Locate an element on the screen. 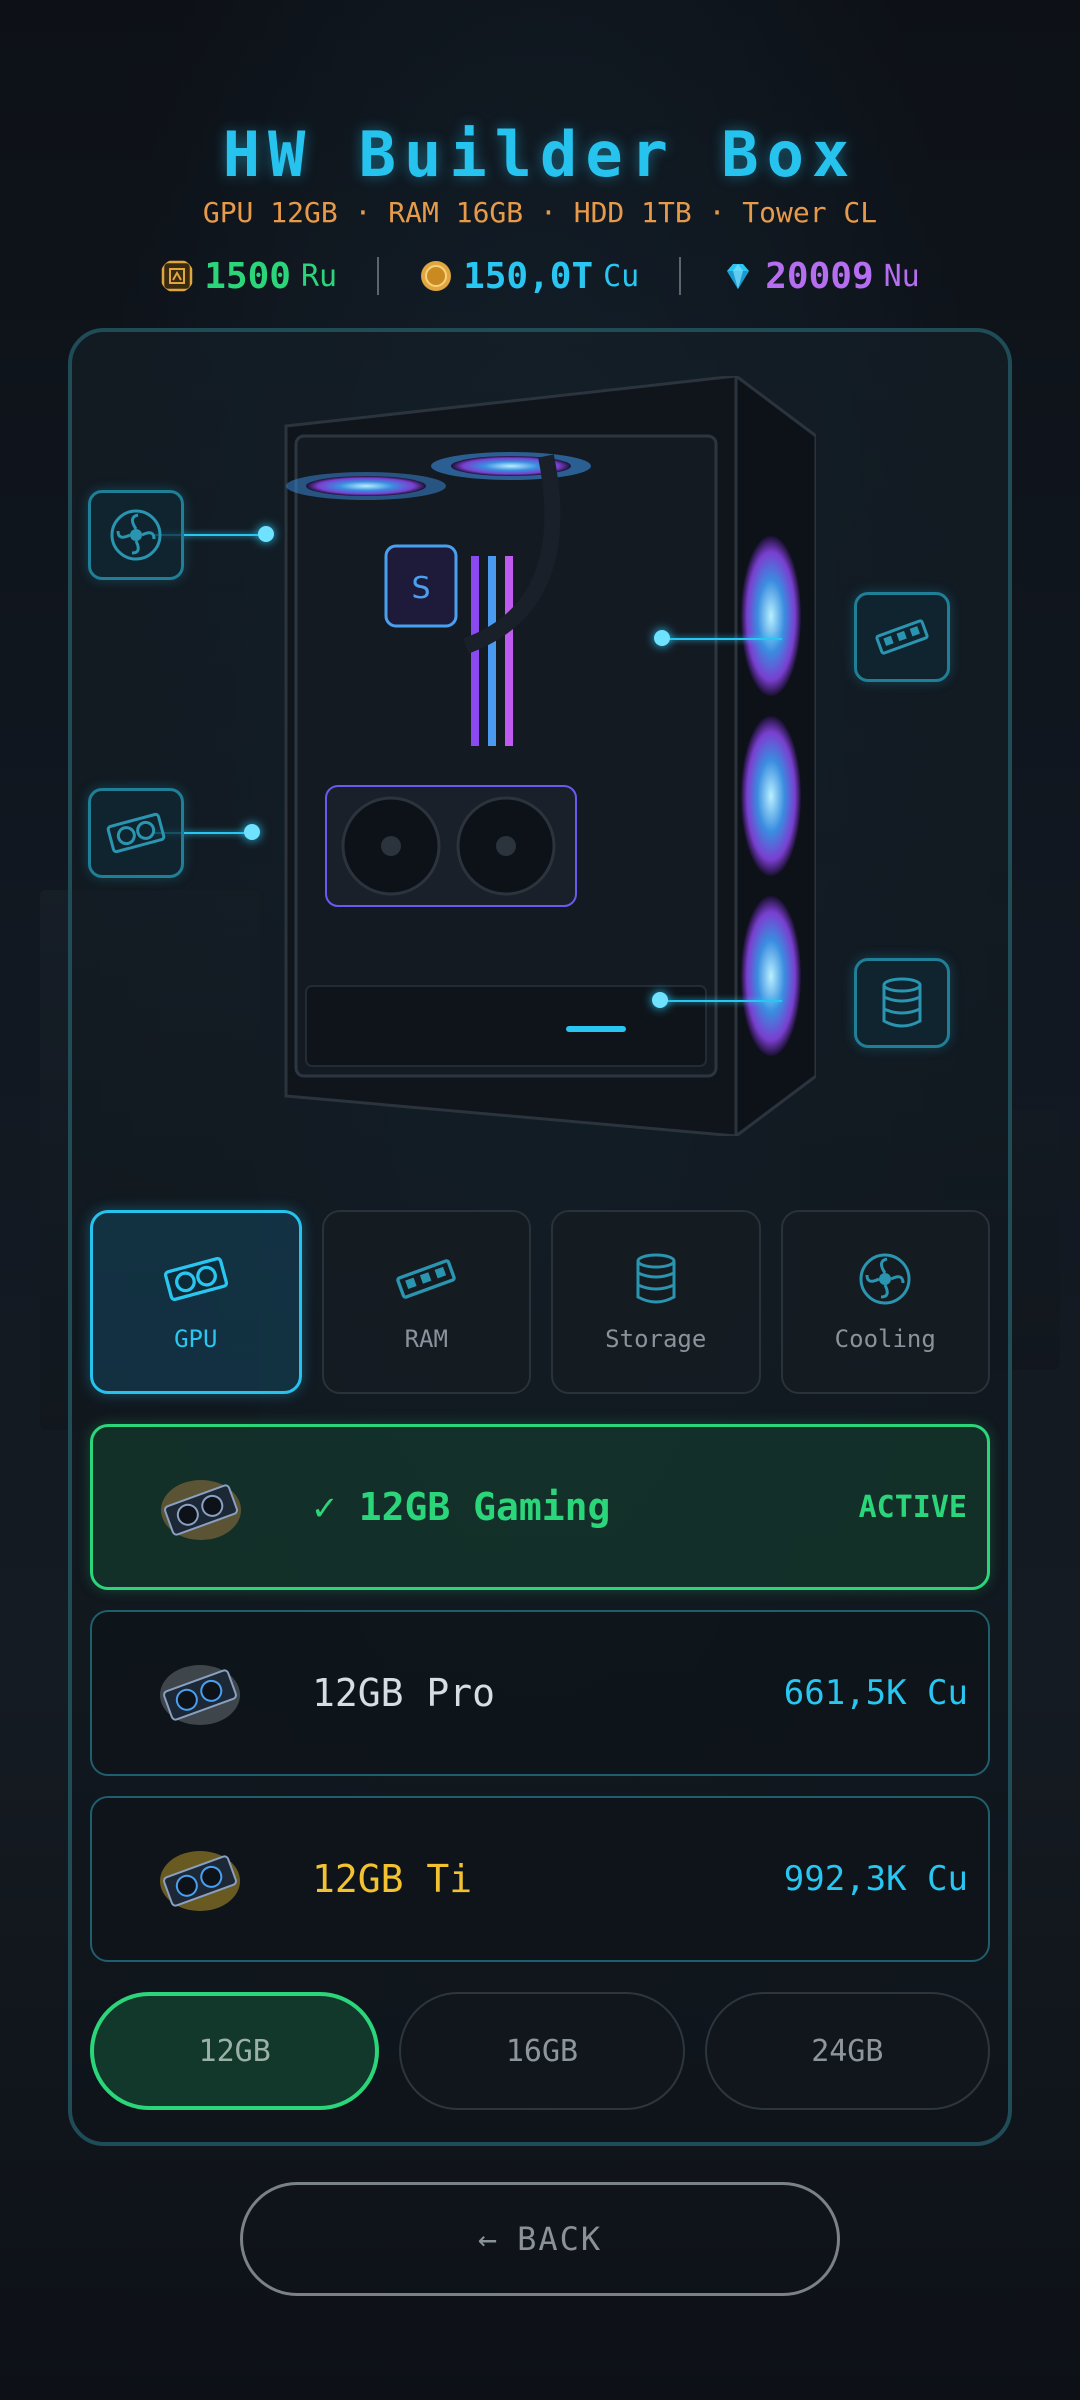  component-tabs: GPU RAM Storage Cooling is located at coordinates (540, 1302).